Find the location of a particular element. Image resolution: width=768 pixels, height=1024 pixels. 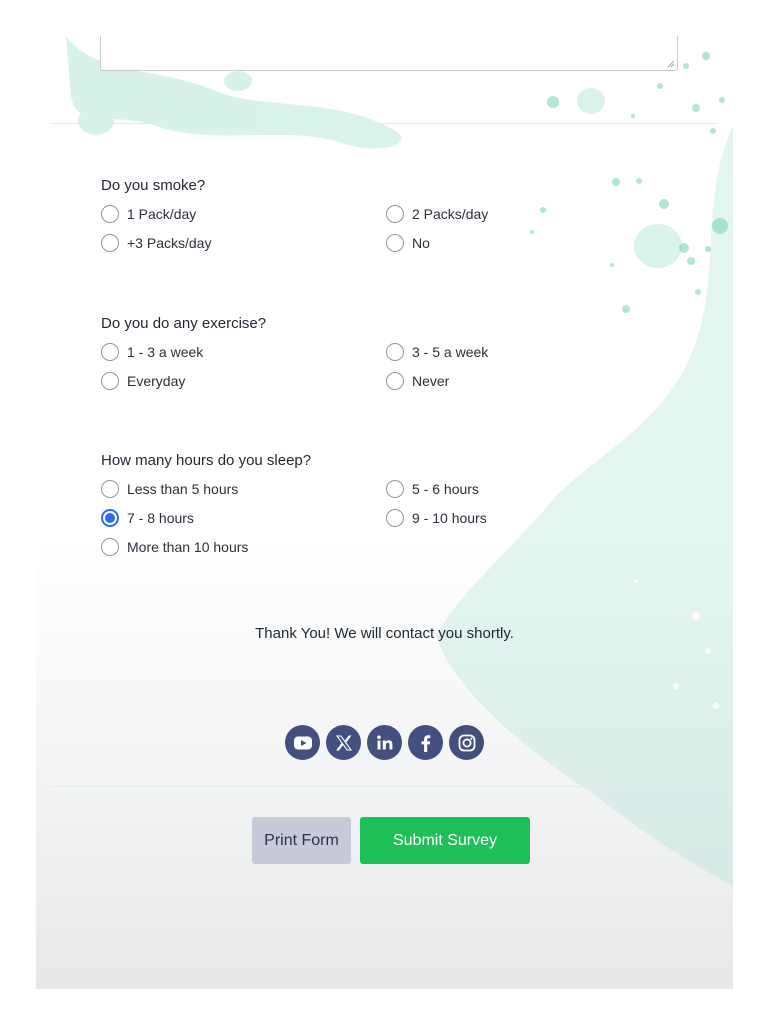

option-label: 9 - 10 hours is located at coordinates (449, 517).